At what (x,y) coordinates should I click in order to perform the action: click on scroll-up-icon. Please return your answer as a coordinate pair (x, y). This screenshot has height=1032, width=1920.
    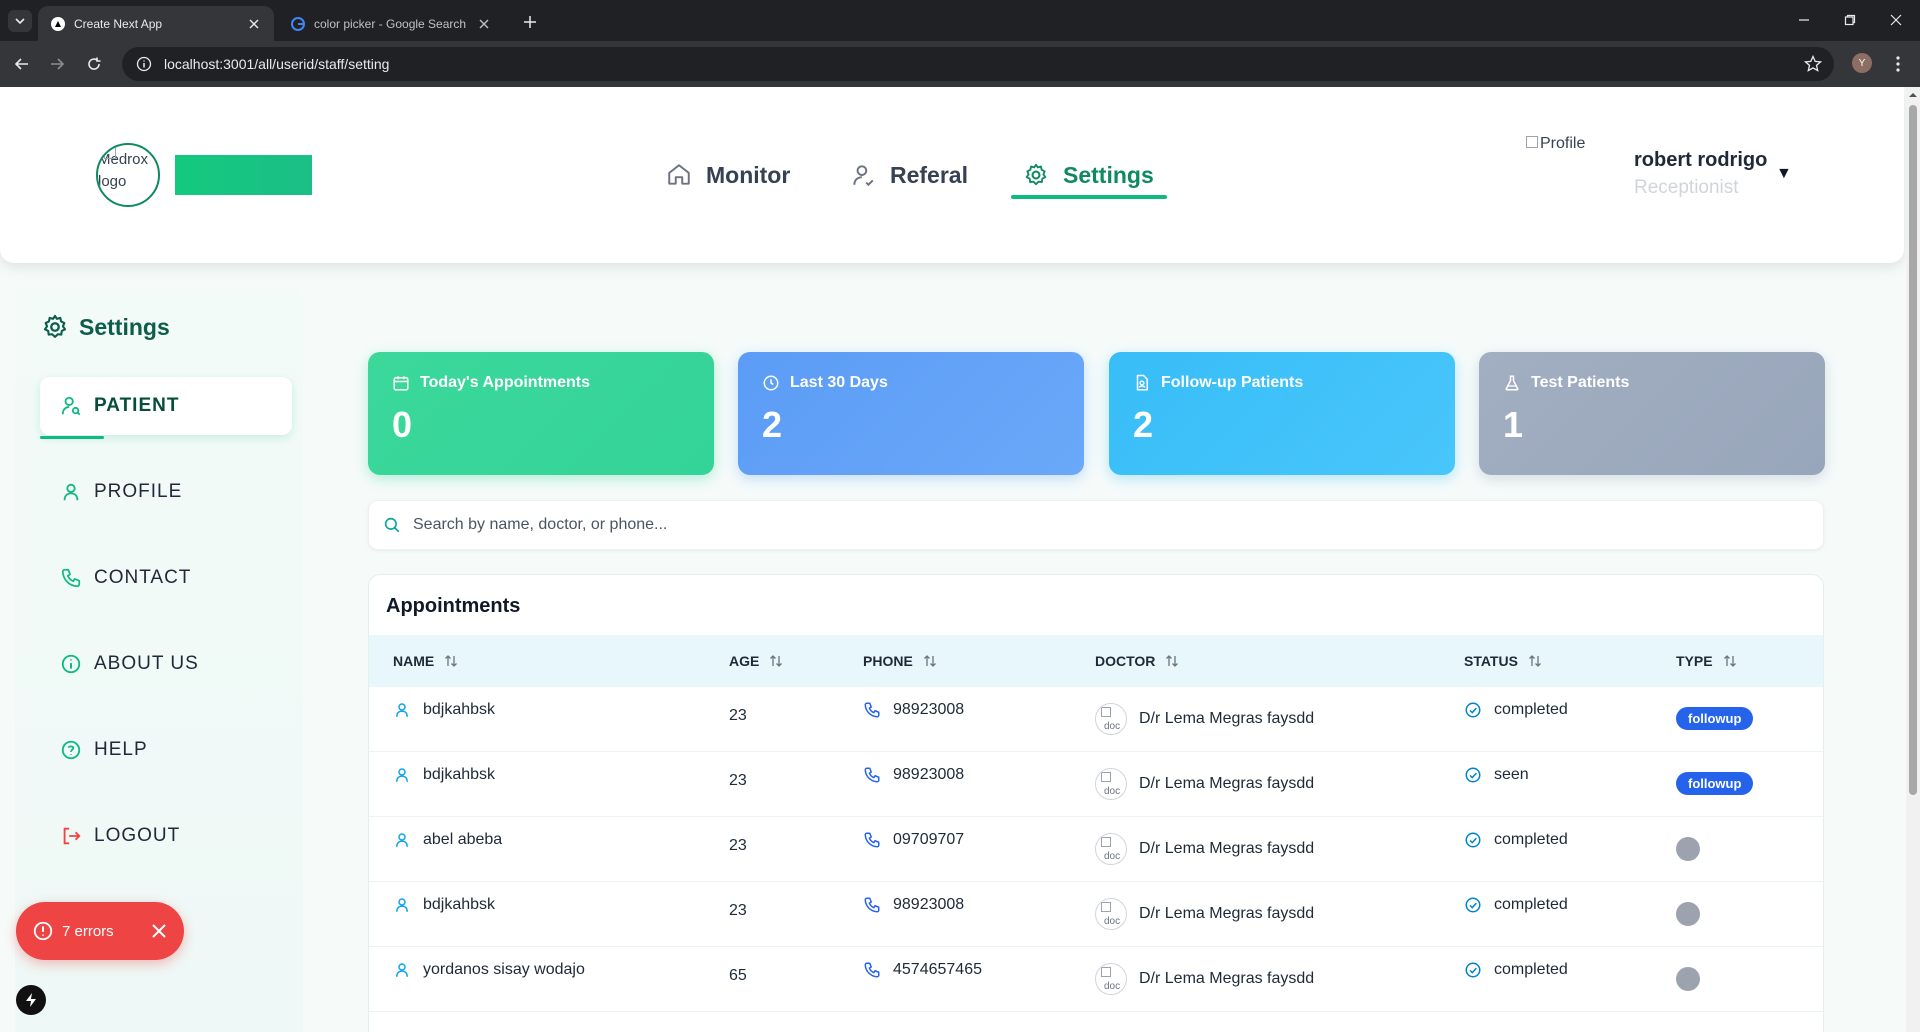
    Looking at the image, I should click on (1913, 95).